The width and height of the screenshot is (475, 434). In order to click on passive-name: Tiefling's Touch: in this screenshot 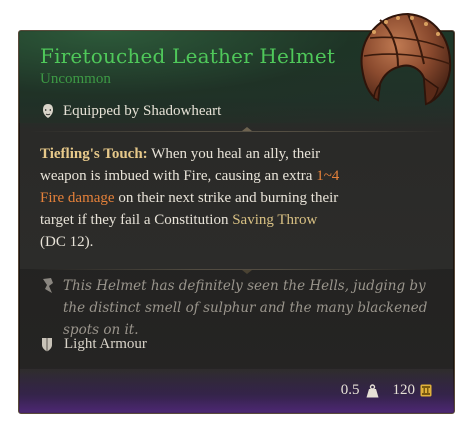, I will do `click(94, 154)`.